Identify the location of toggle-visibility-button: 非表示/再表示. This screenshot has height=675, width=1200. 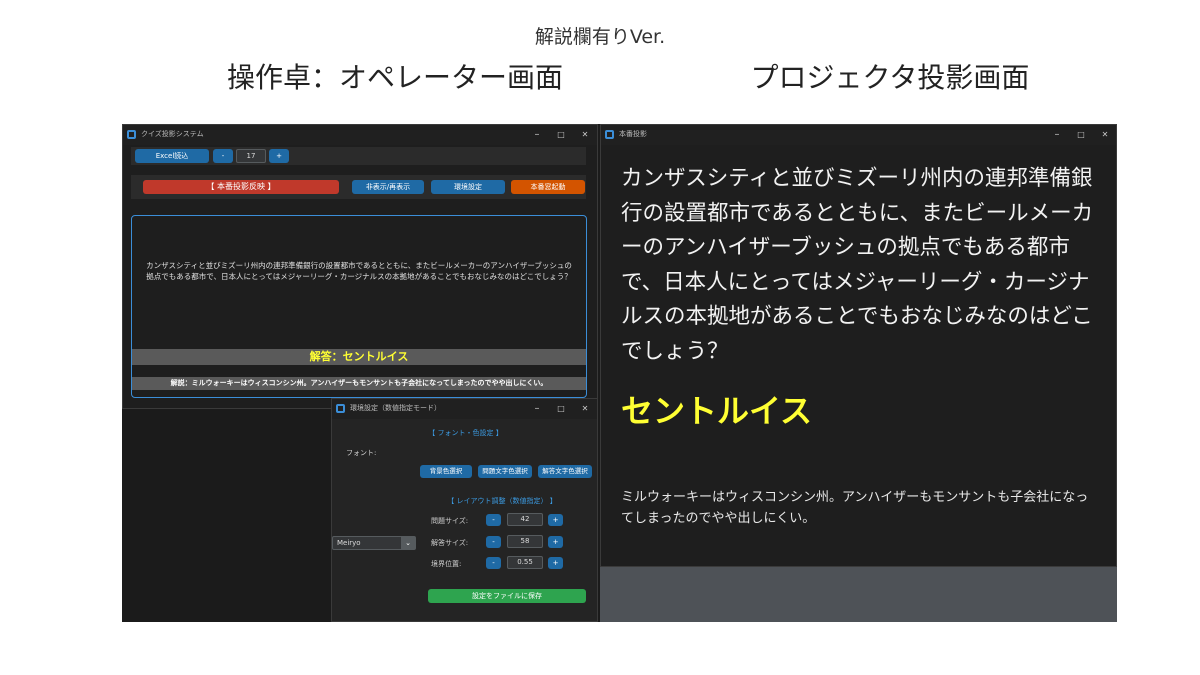
(388, 187).